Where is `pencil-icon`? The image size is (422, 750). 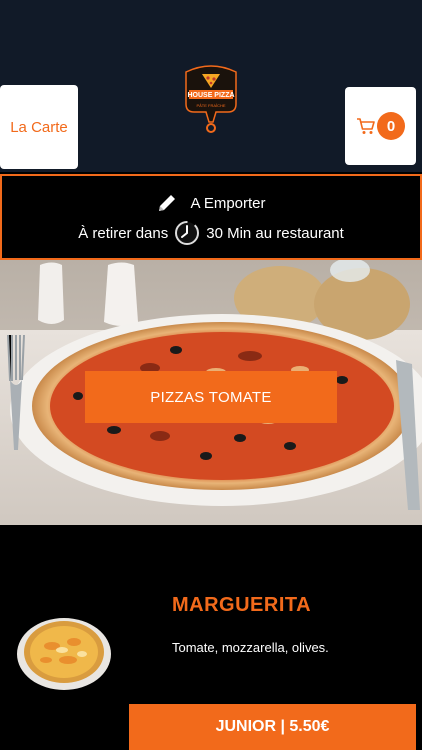 pencil-icon is located at coordinates (167, 203).